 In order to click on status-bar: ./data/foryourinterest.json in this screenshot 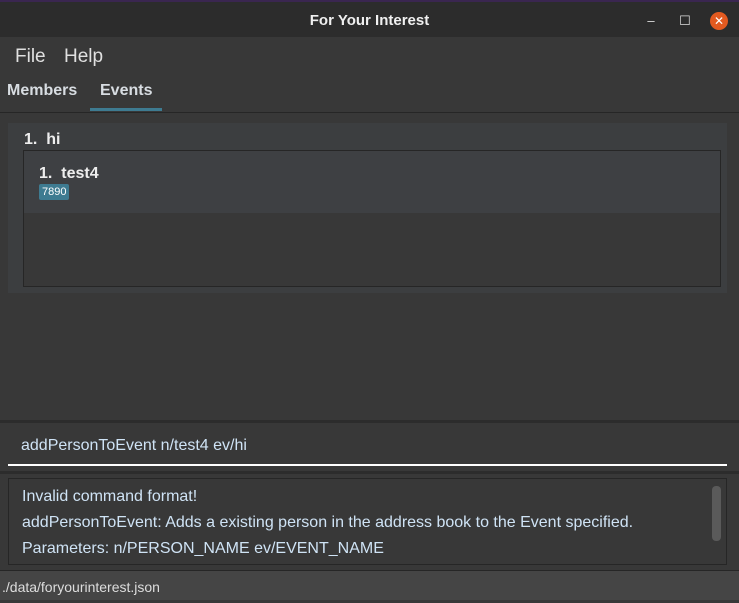, I will do `click(369, 585)`.